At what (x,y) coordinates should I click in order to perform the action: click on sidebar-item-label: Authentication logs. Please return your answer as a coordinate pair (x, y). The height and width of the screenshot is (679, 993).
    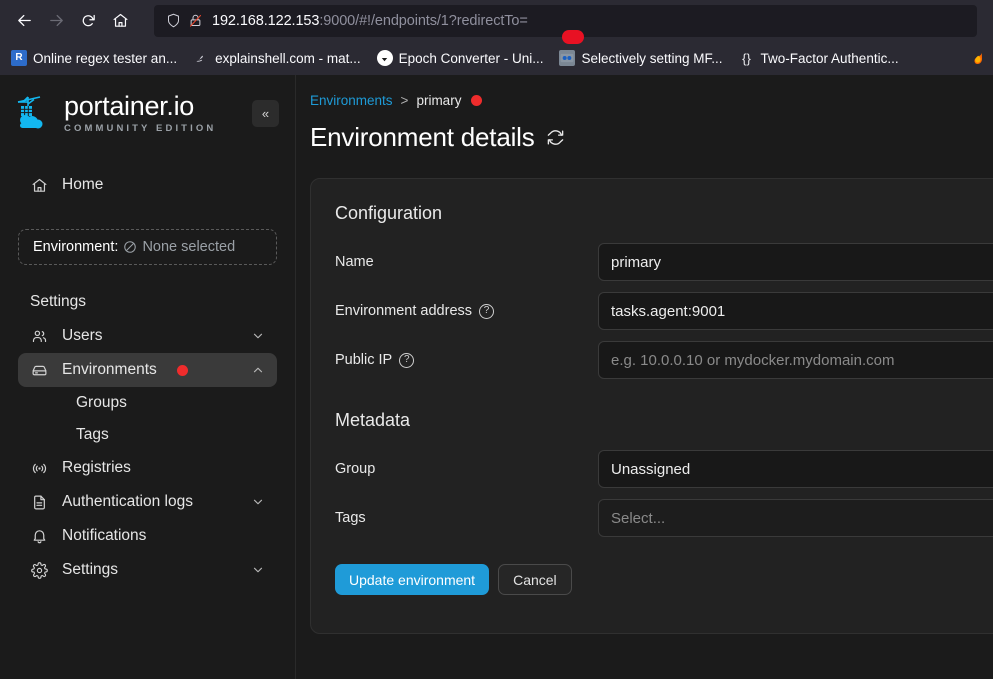
    Looking at the image, I should click on (127, 501).